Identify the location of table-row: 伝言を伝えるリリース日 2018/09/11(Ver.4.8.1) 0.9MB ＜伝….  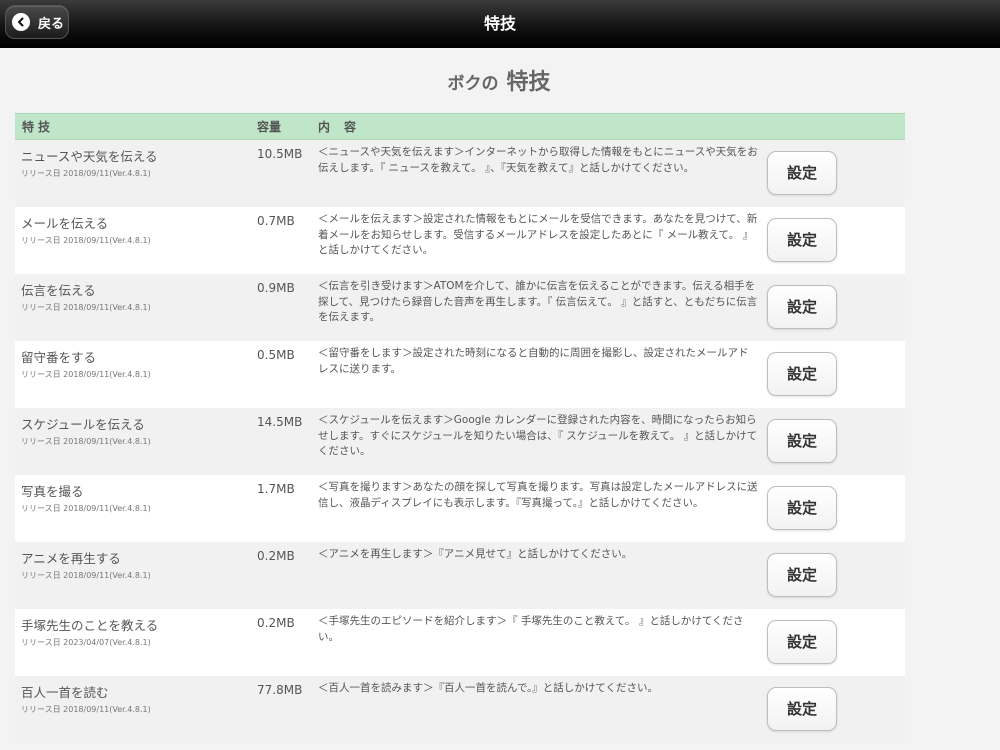
(460, 307).